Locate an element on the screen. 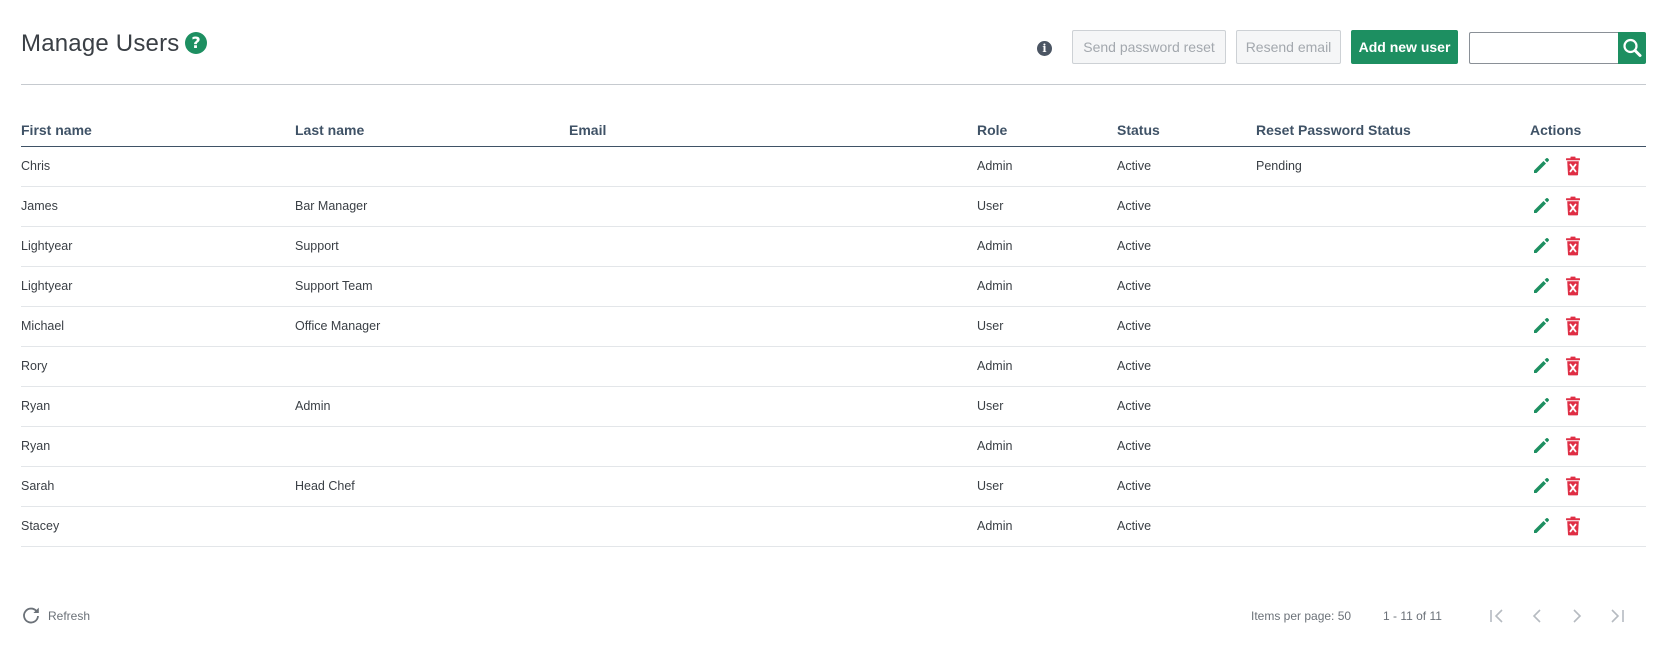  add-new-user-button: Add new user is located at coordinates (1404, 47).